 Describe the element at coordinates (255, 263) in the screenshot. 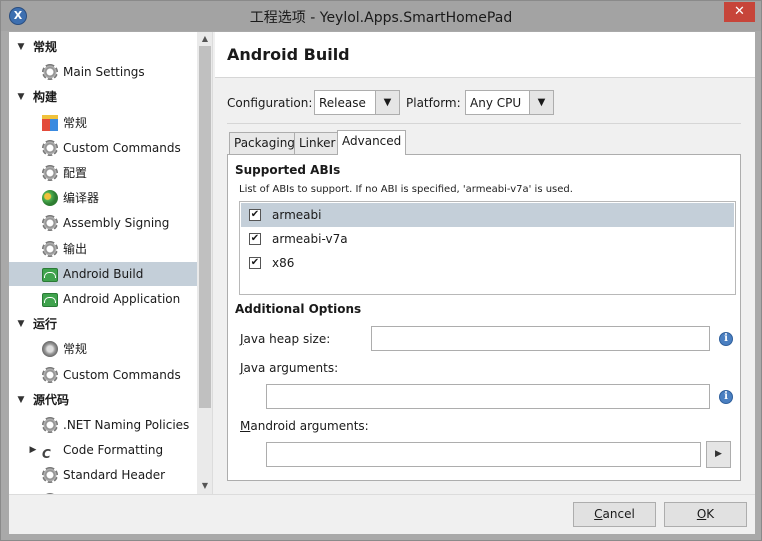

I see `checkbox-x86: ✔` at that location.